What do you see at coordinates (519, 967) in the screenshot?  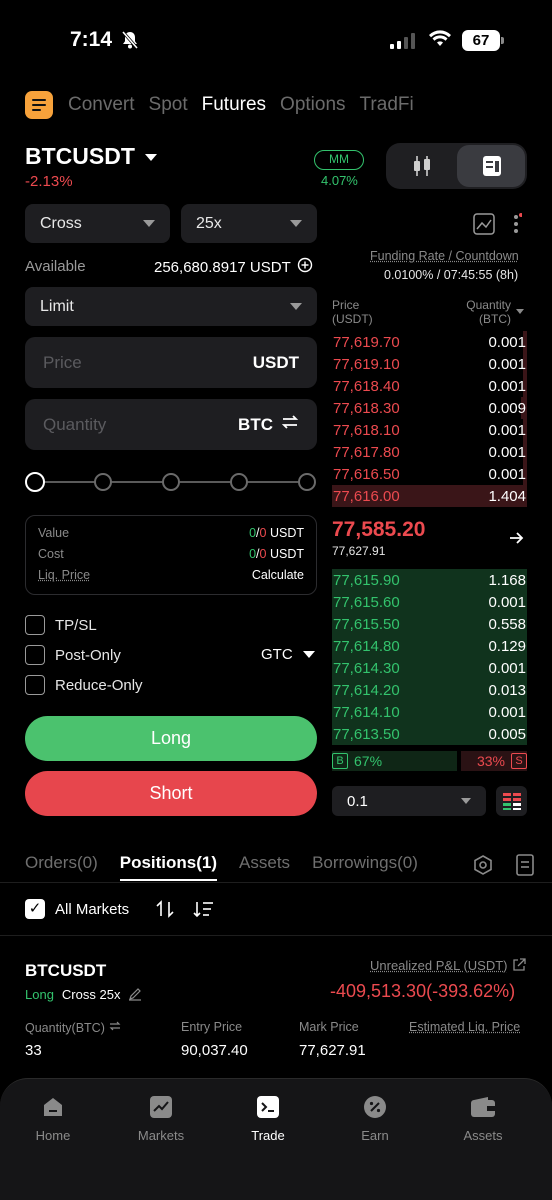 I see `share-icon` at bounding box center [519, 967].